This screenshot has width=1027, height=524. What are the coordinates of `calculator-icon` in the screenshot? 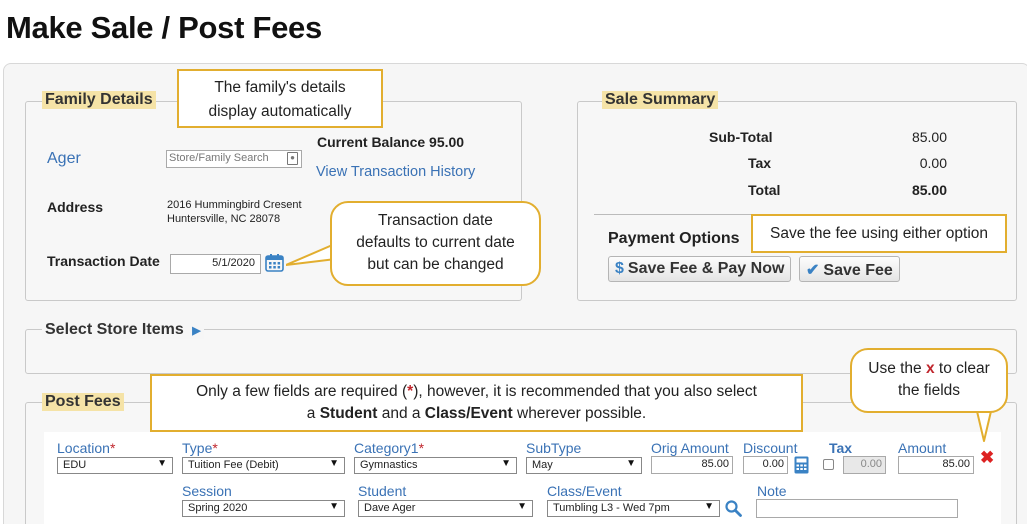 It's located at (801, 467).